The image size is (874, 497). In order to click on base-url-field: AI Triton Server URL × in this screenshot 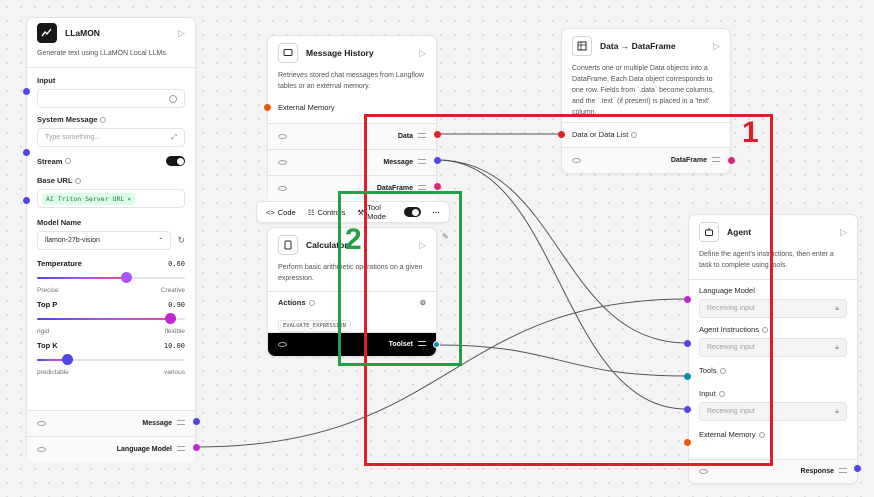, I will do `click(111, 198)`.